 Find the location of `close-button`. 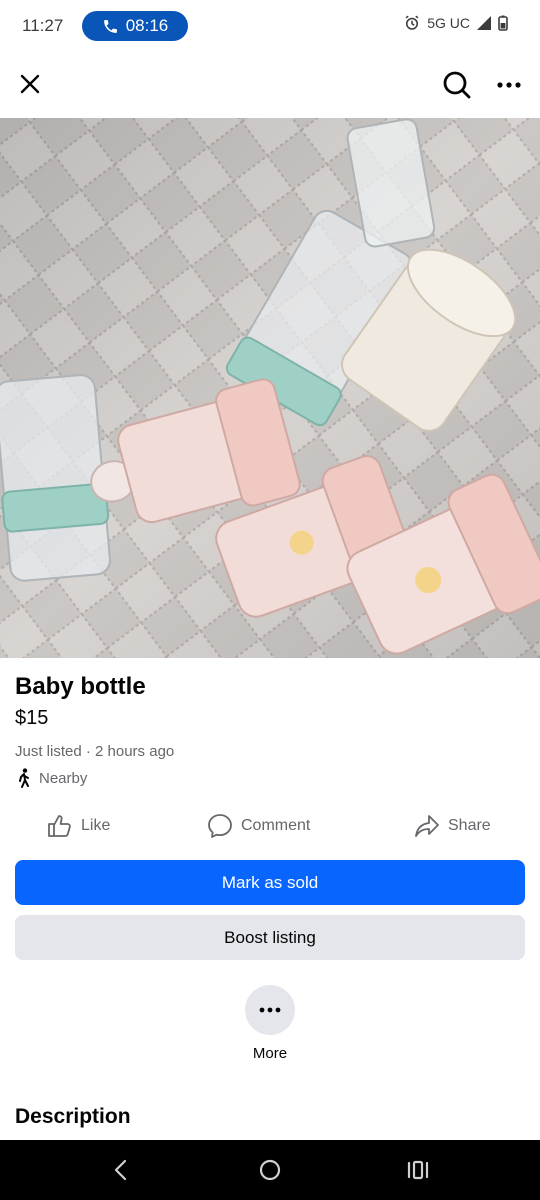

close-button is located at coordinates (30, 84).